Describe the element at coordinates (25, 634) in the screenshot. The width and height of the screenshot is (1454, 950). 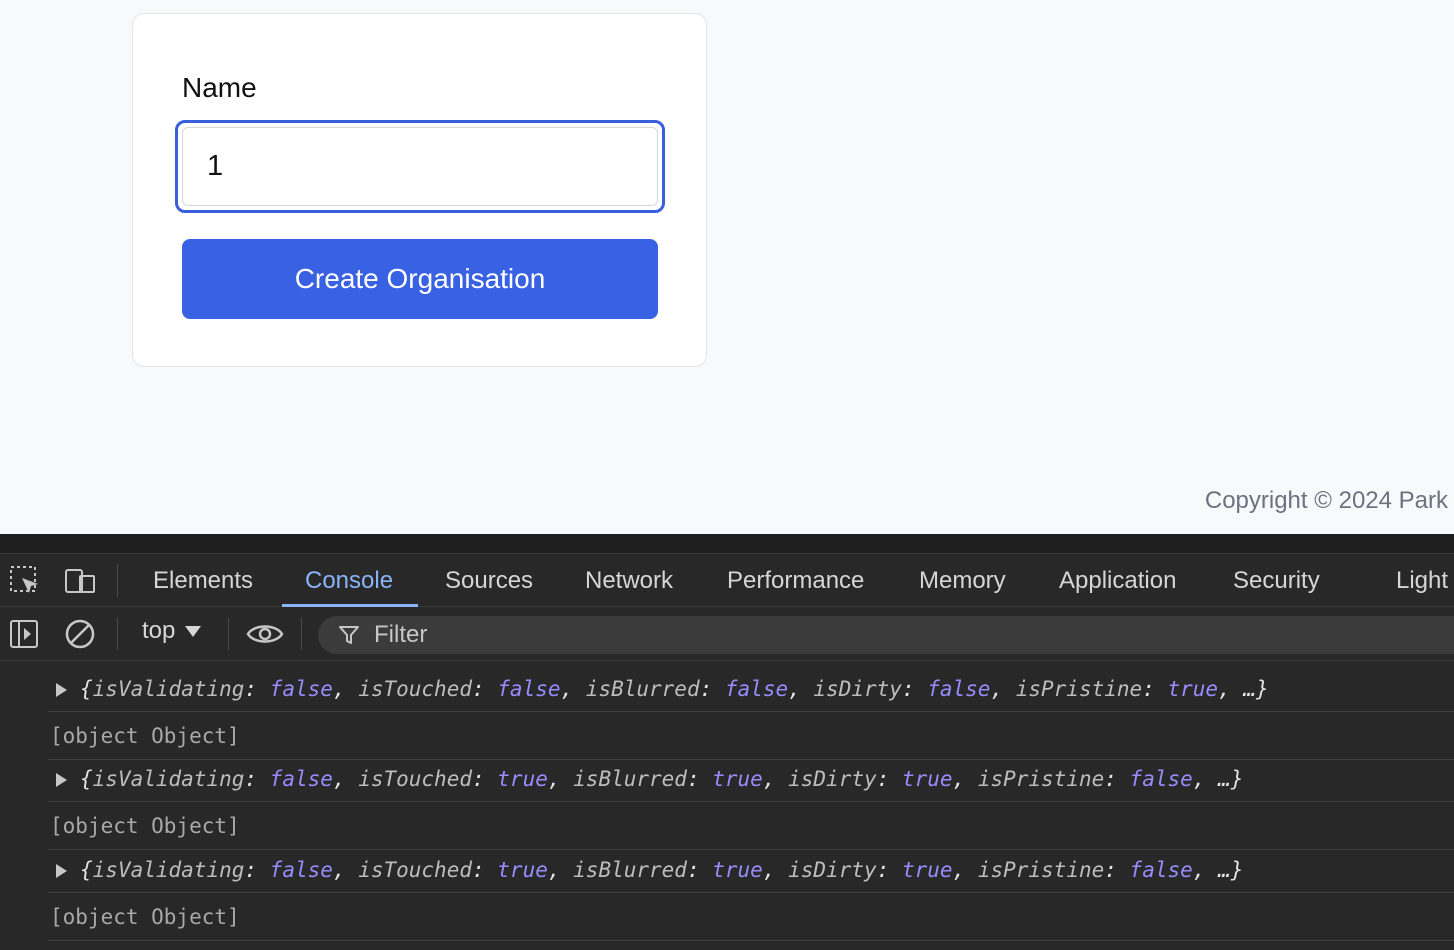
I see `sidebar-toggle-icon` at that location.